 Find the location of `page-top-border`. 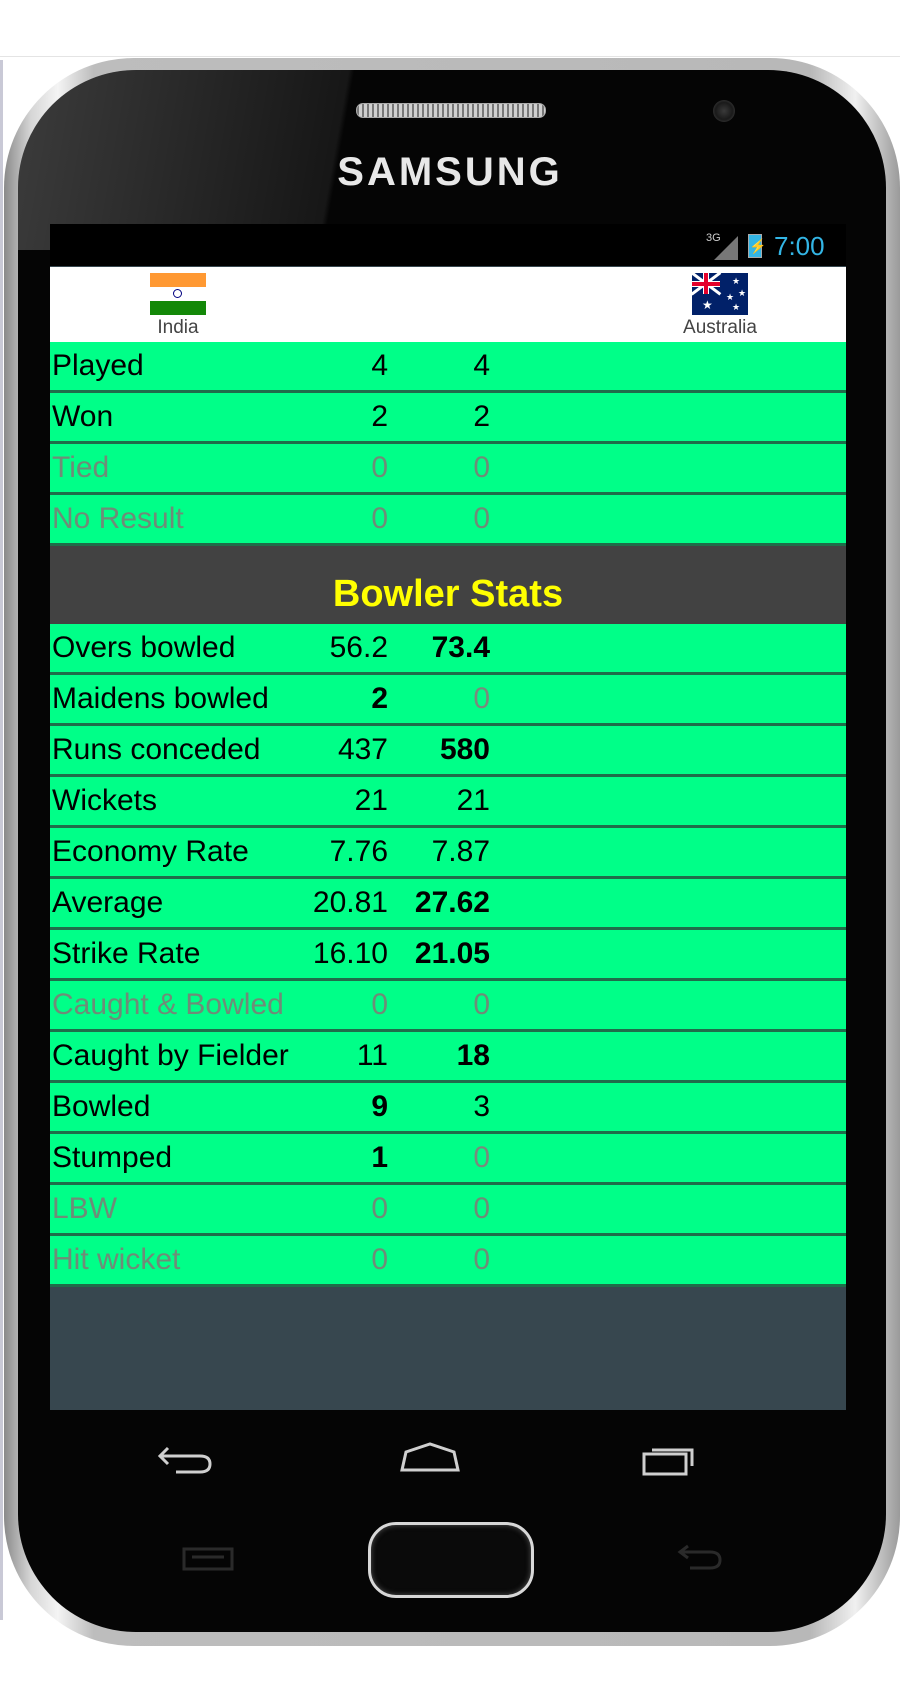

page-top-border is located at coordinates (450, 56).